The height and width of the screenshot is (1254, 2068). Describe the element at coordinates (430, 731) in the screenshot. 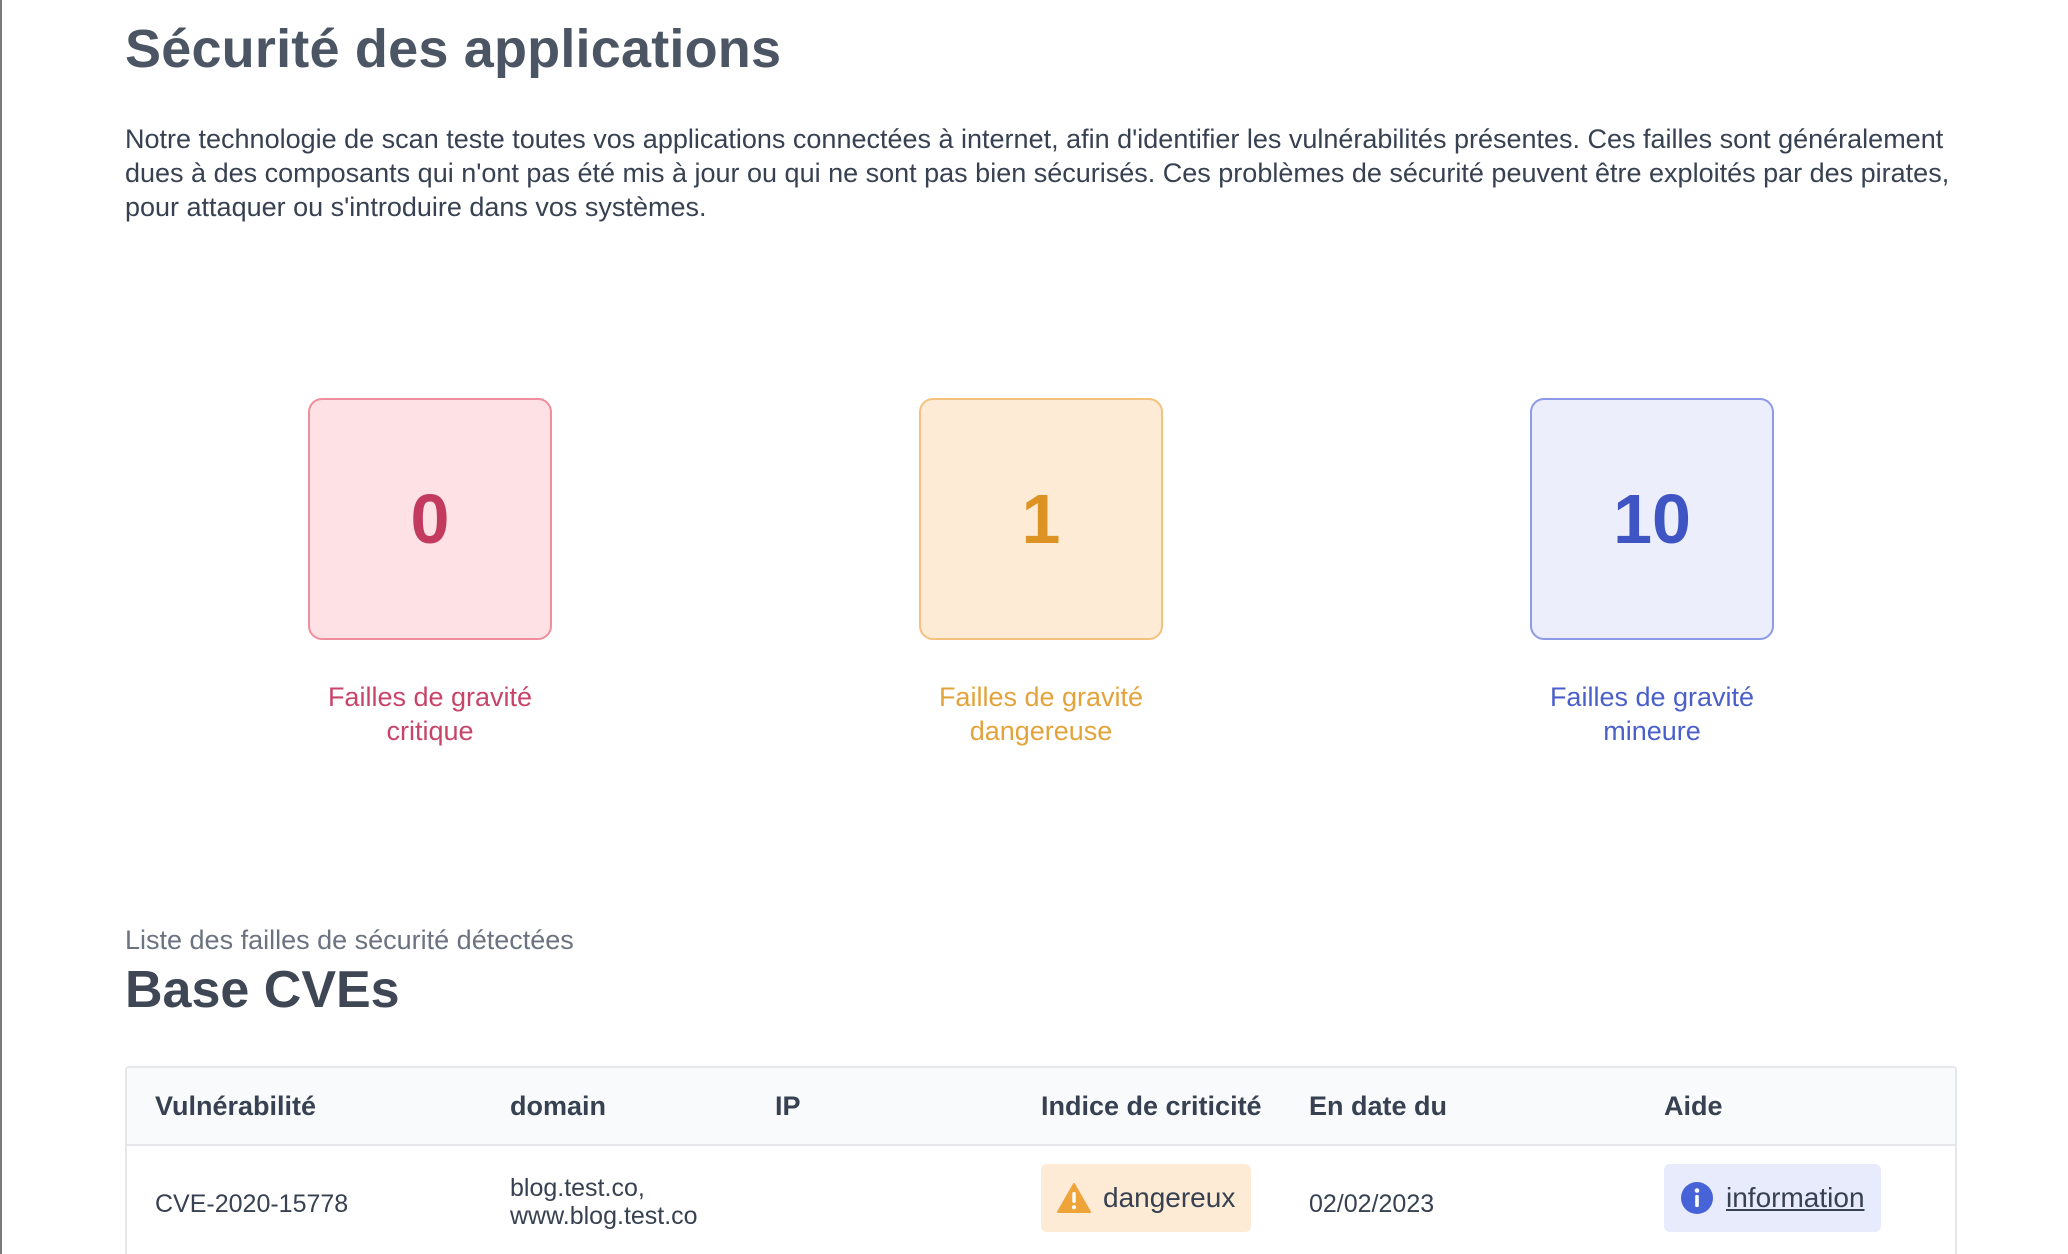

I see `stat-critical-label-line2: critique` at that location.